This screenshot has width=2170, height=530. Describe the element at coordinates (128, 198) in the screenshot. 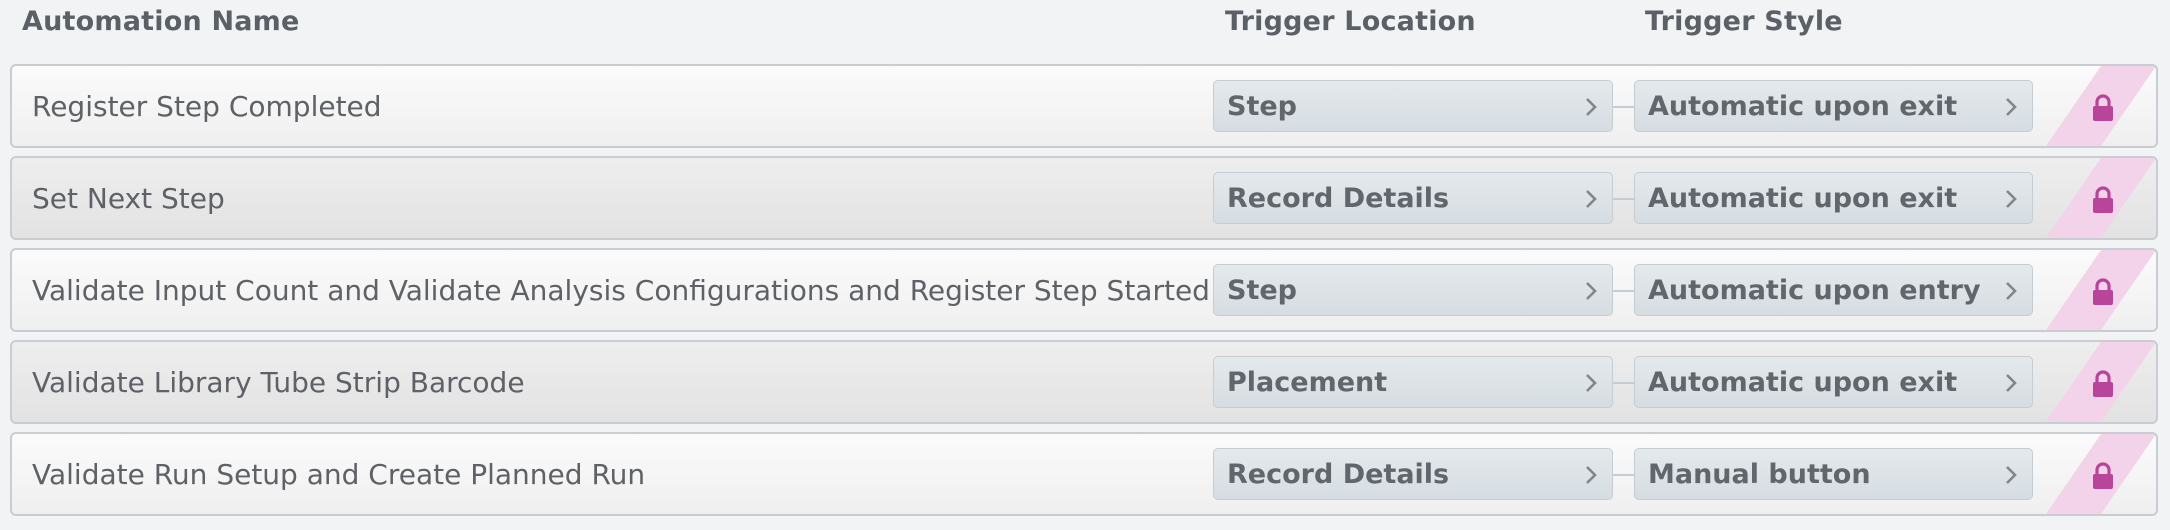

I see `automation-name: Set Next Step` at that location.